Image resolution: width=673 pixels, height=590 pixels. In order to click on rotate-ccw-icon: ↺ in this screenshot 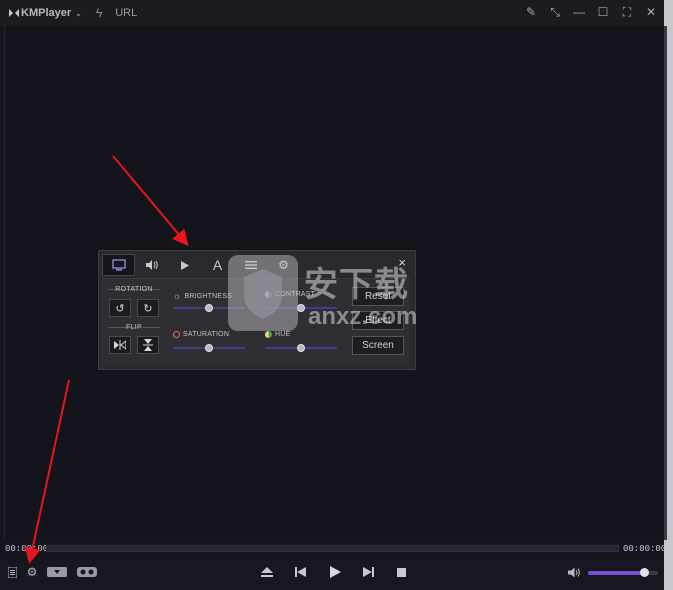, I will do `click(120, 308)`.